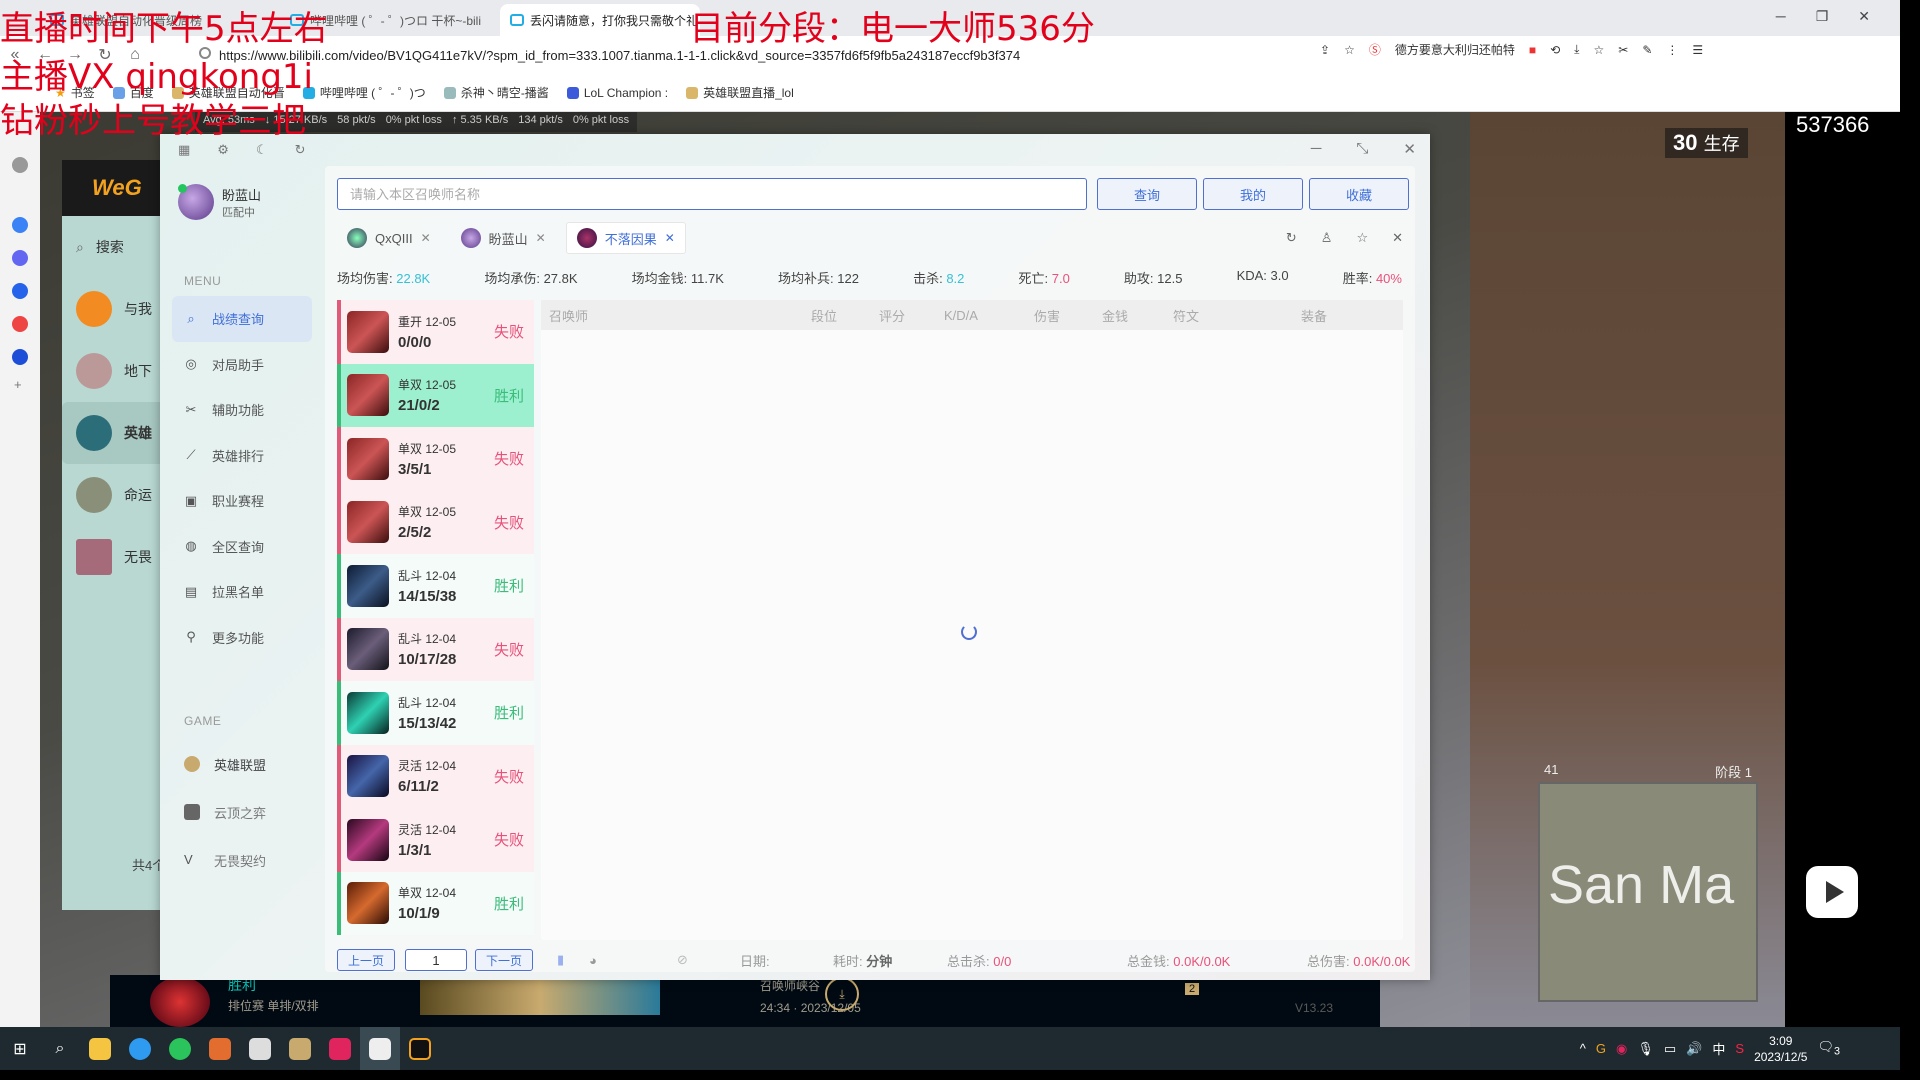  What do you see at coordinates (1455, 49) in the screenshot?
I see `search-hint: 德方要意大利归还帕特` at bounding box center [1455, 49].